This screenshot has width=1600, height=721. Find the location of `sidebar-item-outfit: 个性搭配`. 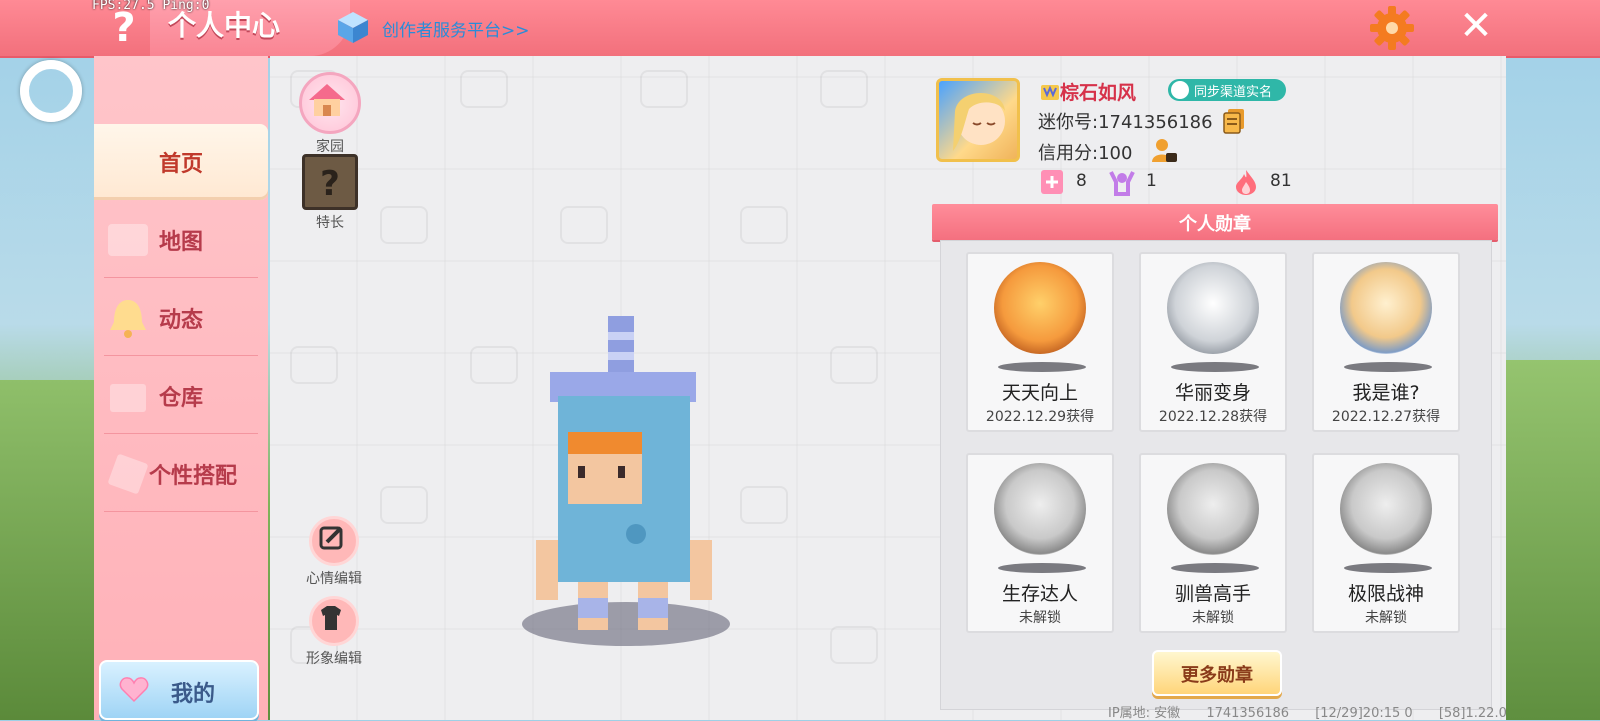

sidebar-item-outfit: 个性搭配 is located at coordinates (181, 474).